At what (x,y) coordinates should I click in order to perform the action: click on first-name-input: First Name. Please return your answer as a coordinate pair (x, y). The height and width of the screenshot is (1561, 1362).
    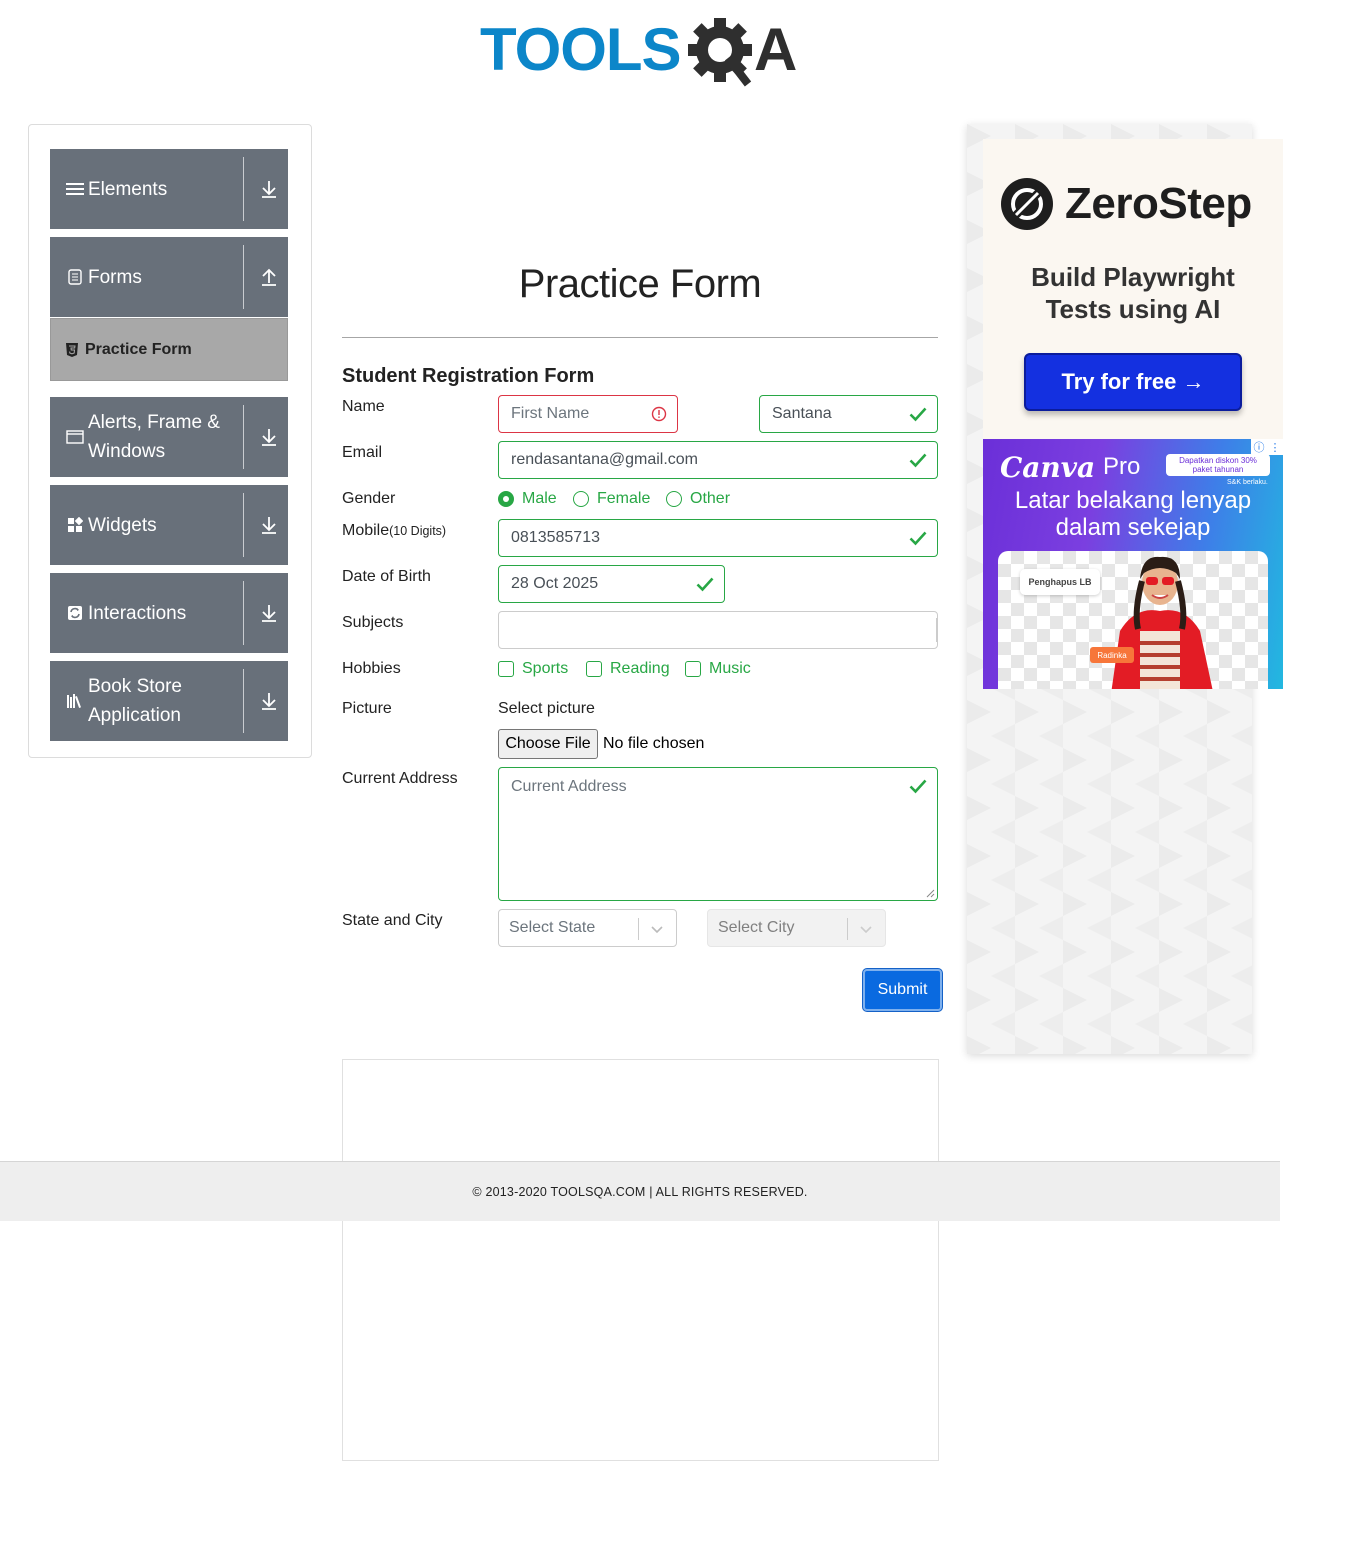
    Looking at the image, I should click on (588, 414).